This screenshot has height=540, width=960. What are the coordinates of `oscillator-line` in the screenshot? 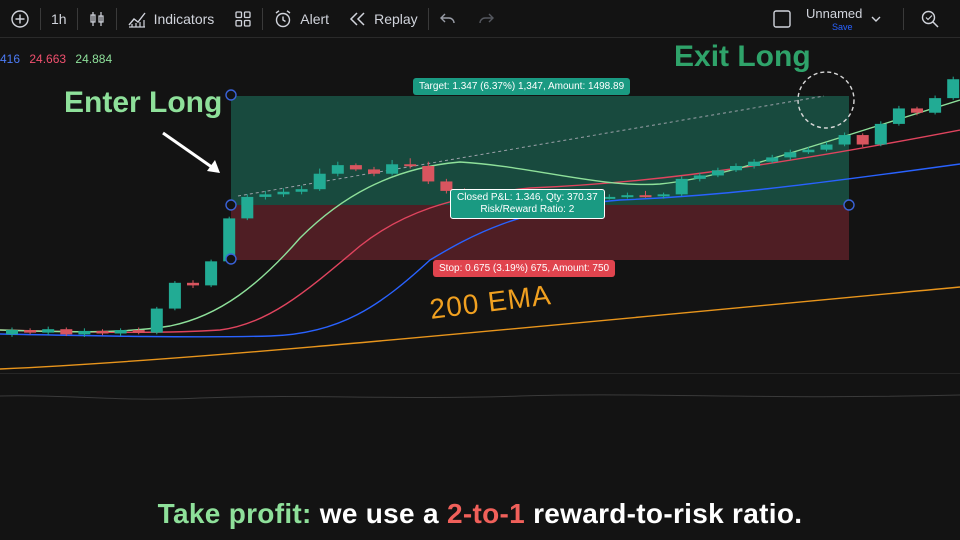 It's located at (480, 397).